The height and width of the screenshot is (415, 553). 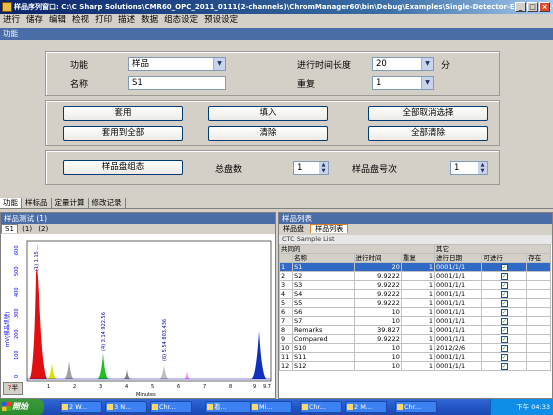 I want to click on menu-edit: 编辑, so click(x=57, y=20).